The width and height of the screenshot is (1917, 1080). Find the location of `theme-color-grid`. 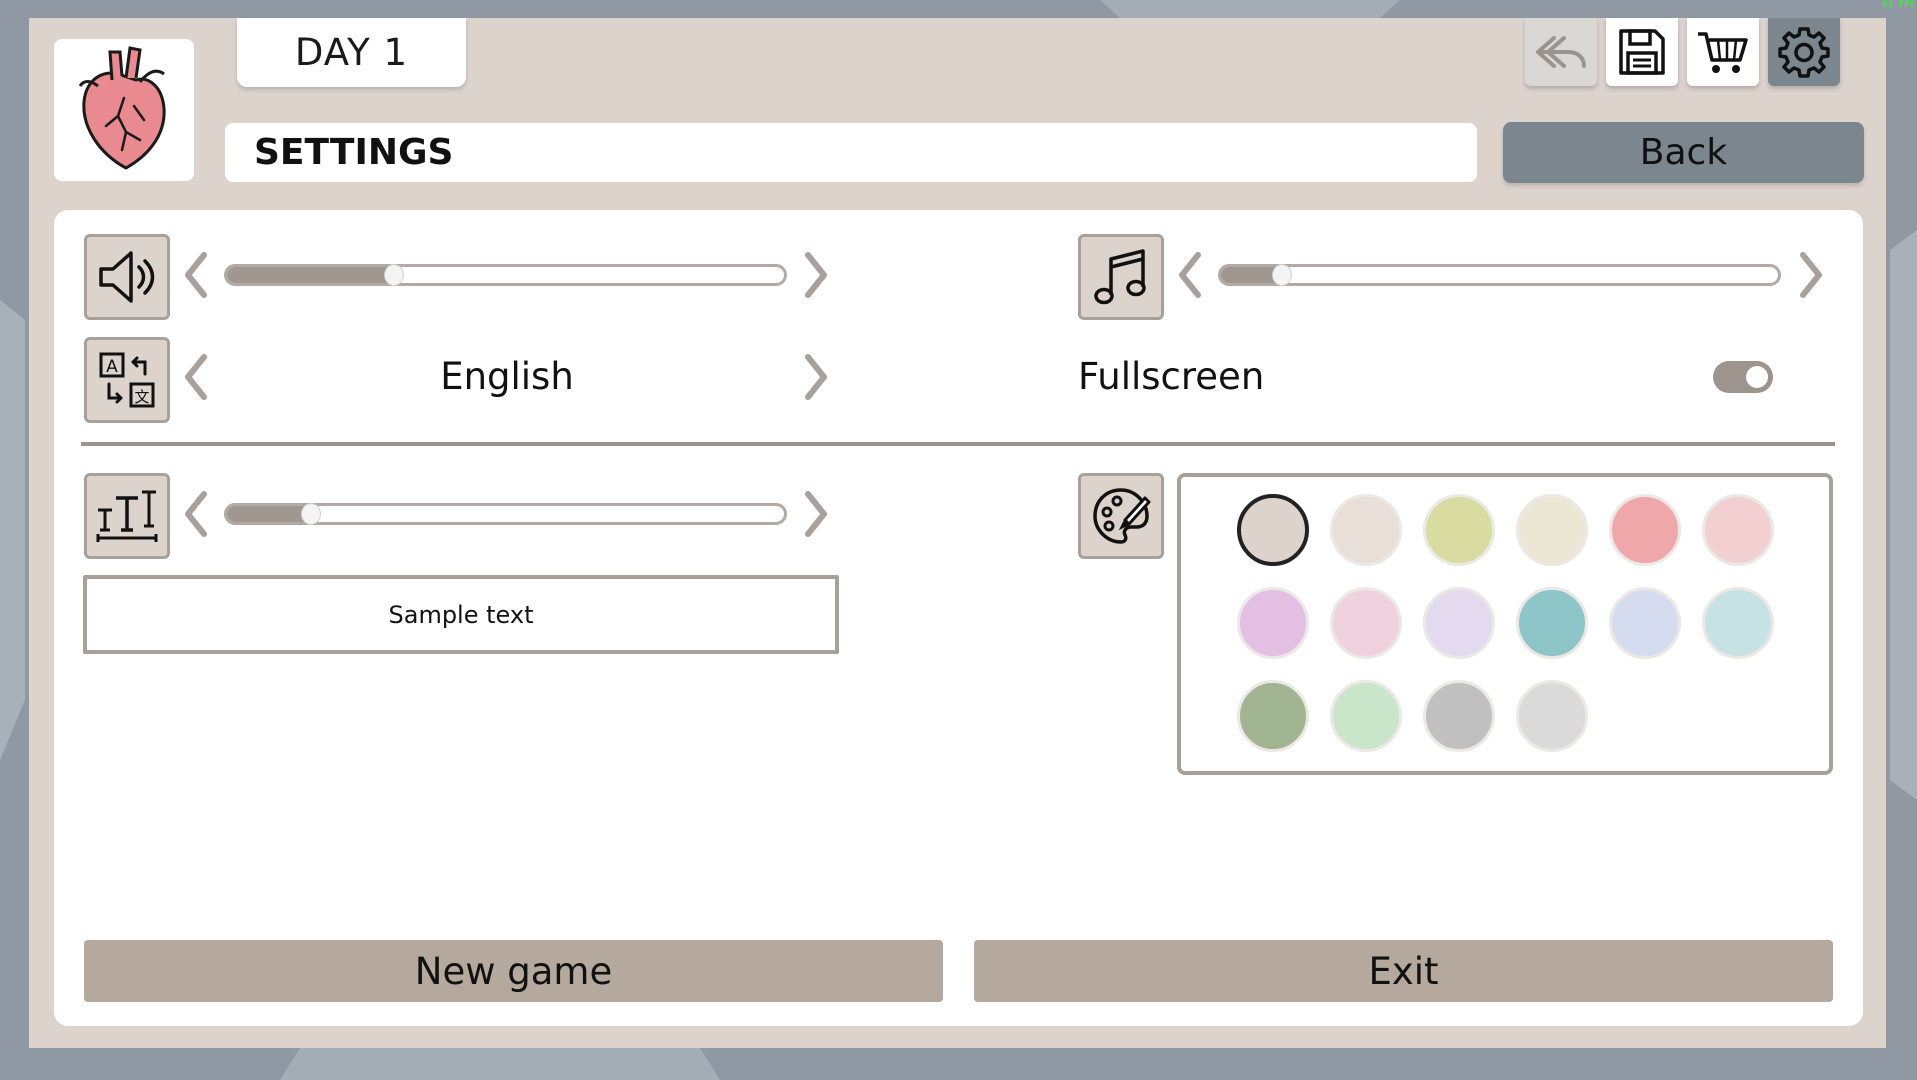

theme-color-grid is located at coordinates (1505, 624).